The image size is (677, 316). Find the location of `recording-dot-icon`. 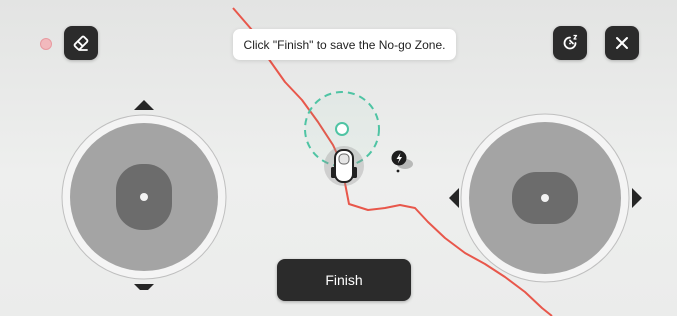

recording-dot-icon is located at coordinates (46, 44).